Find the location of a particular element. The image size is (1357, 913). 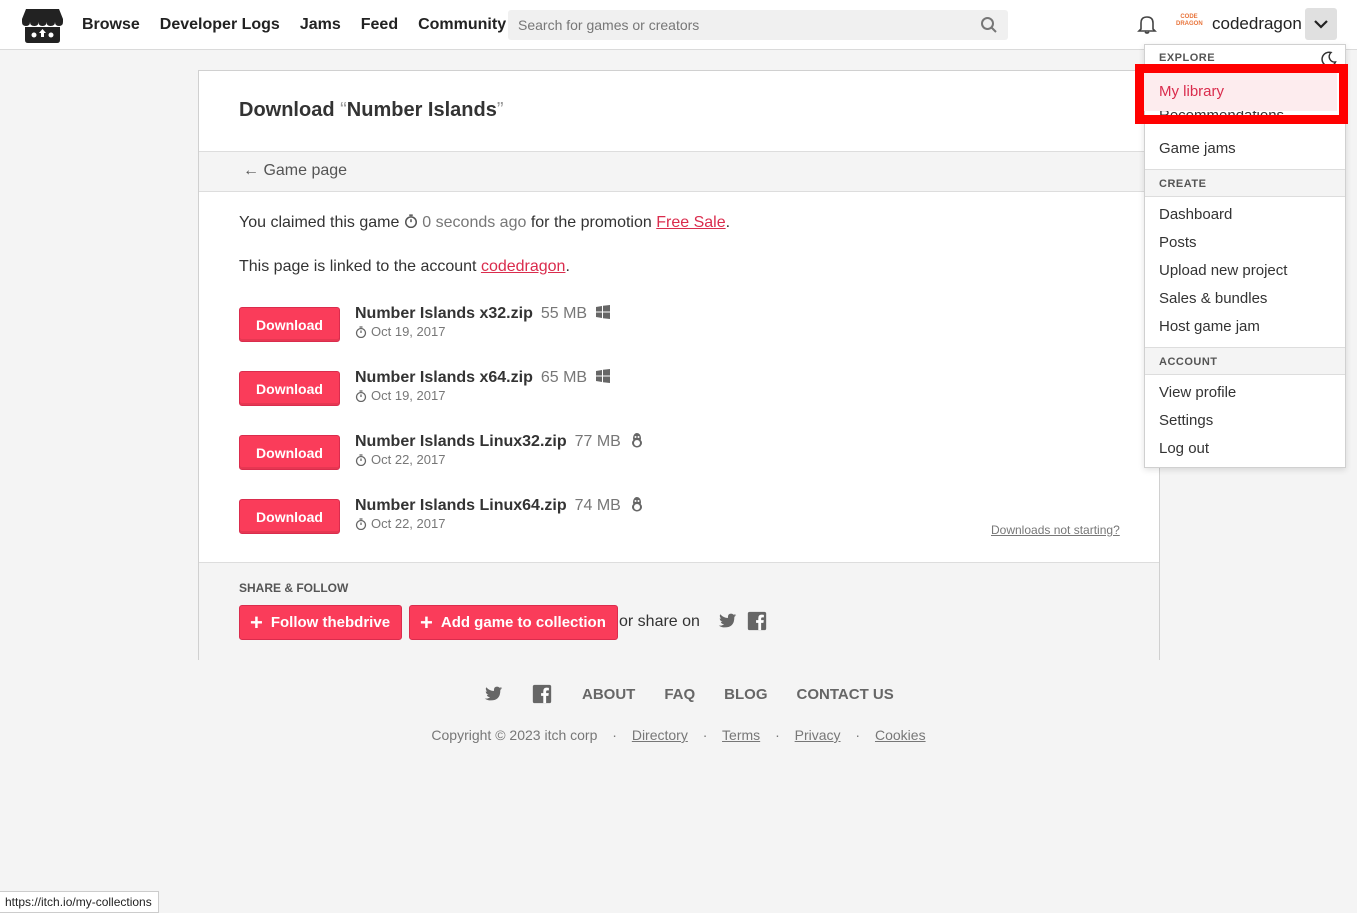

facebook-icon is located at coordinates (757, 621).